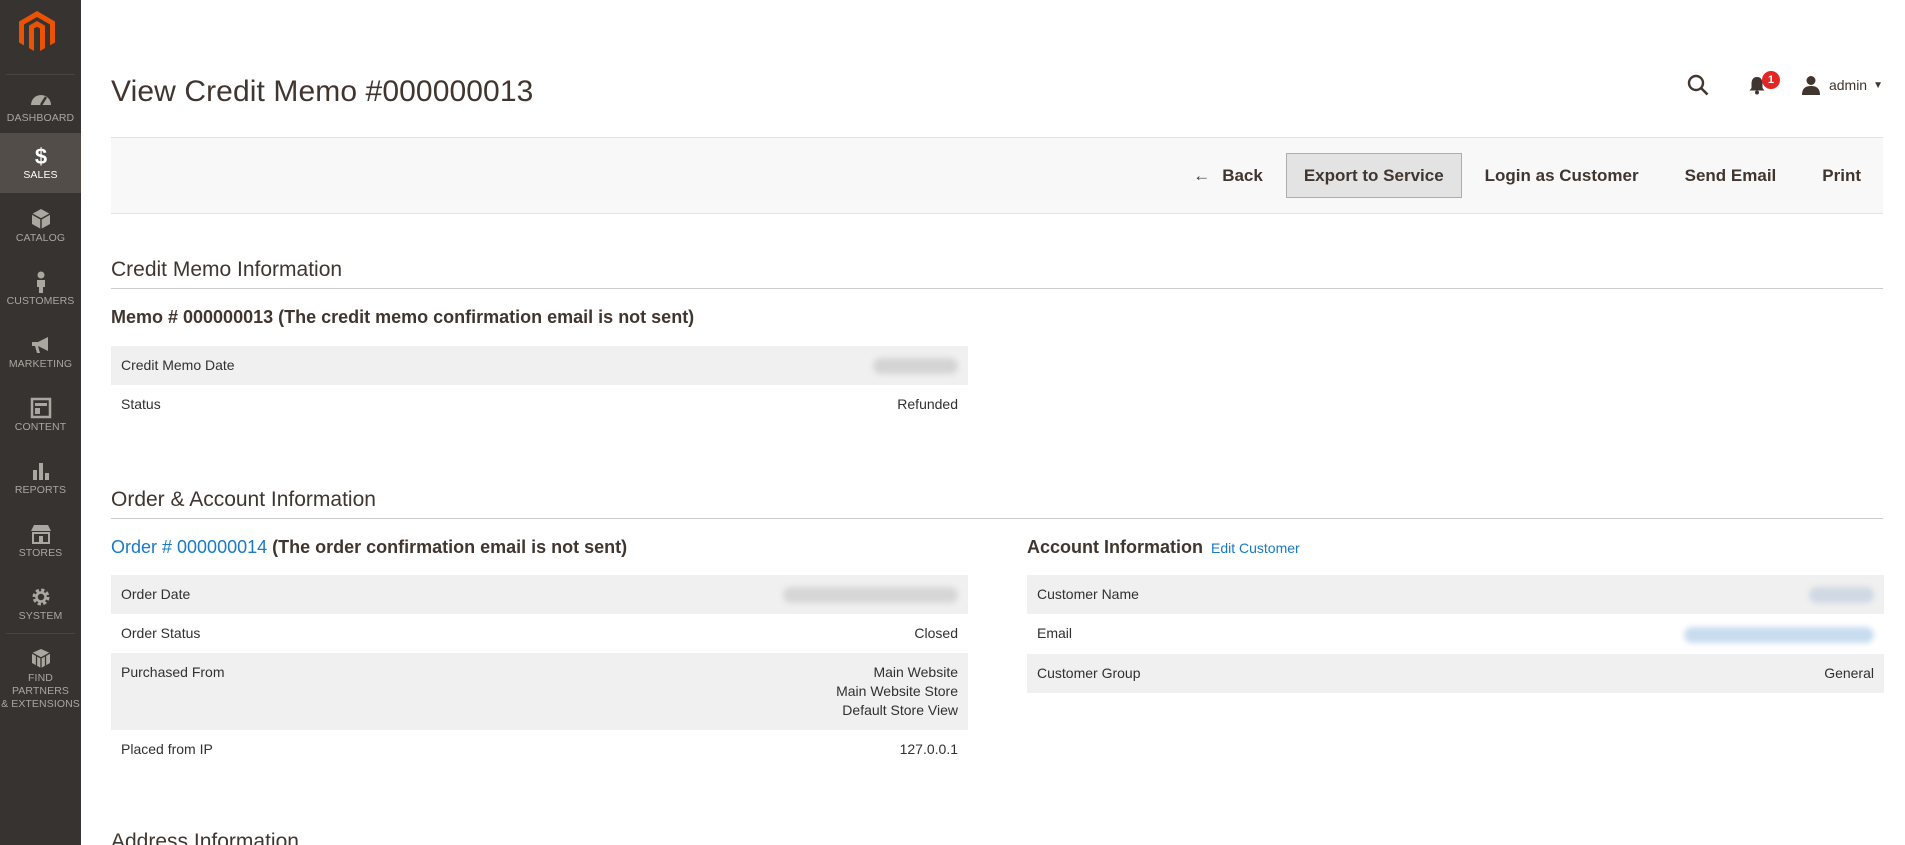 This screenshot has height=845, width=1905. I want to click on dollar-icon: $, so click(40, 156).